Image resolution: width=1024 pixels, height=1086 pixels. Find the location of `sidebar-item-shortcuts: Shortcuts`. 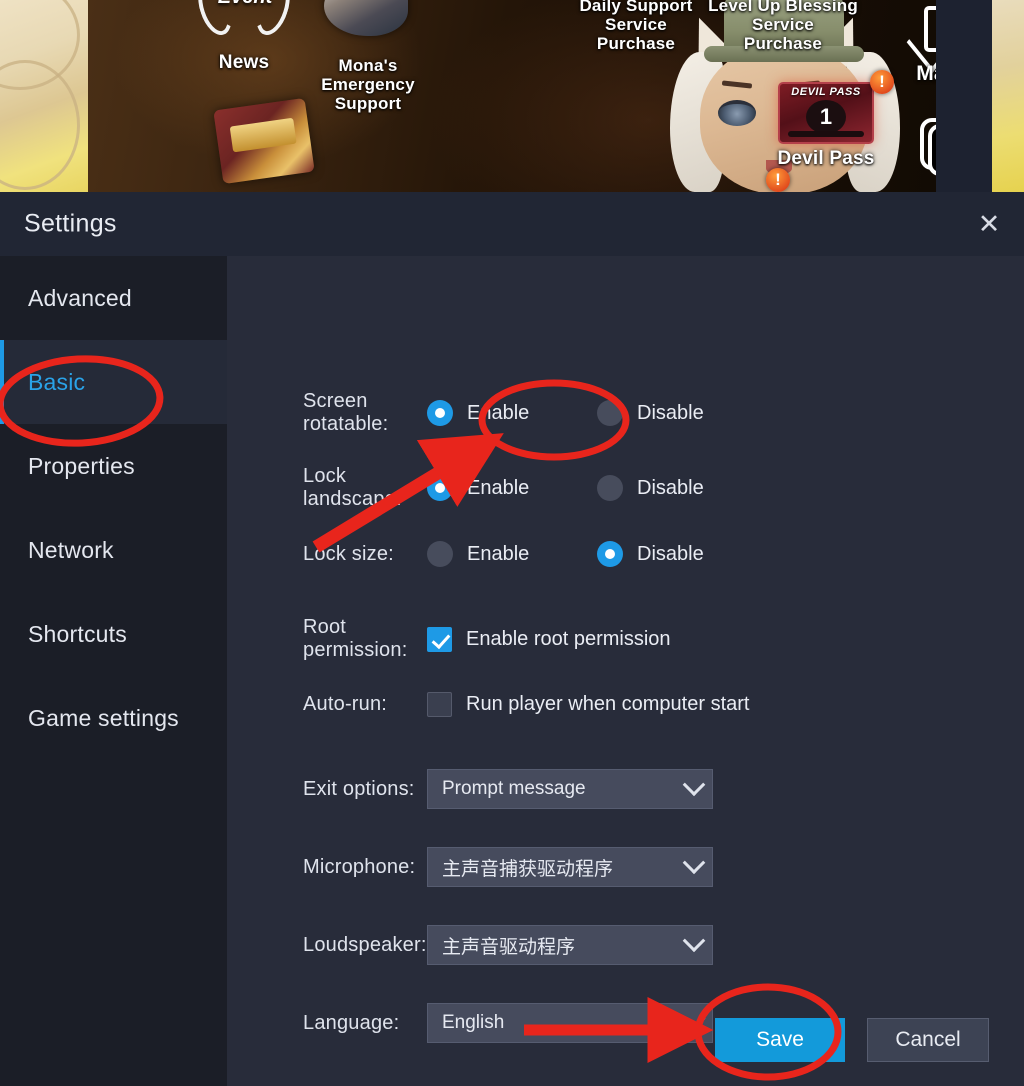

sidebar-item-shortcuts: Shortcuts is located at coordinates (113, 634).